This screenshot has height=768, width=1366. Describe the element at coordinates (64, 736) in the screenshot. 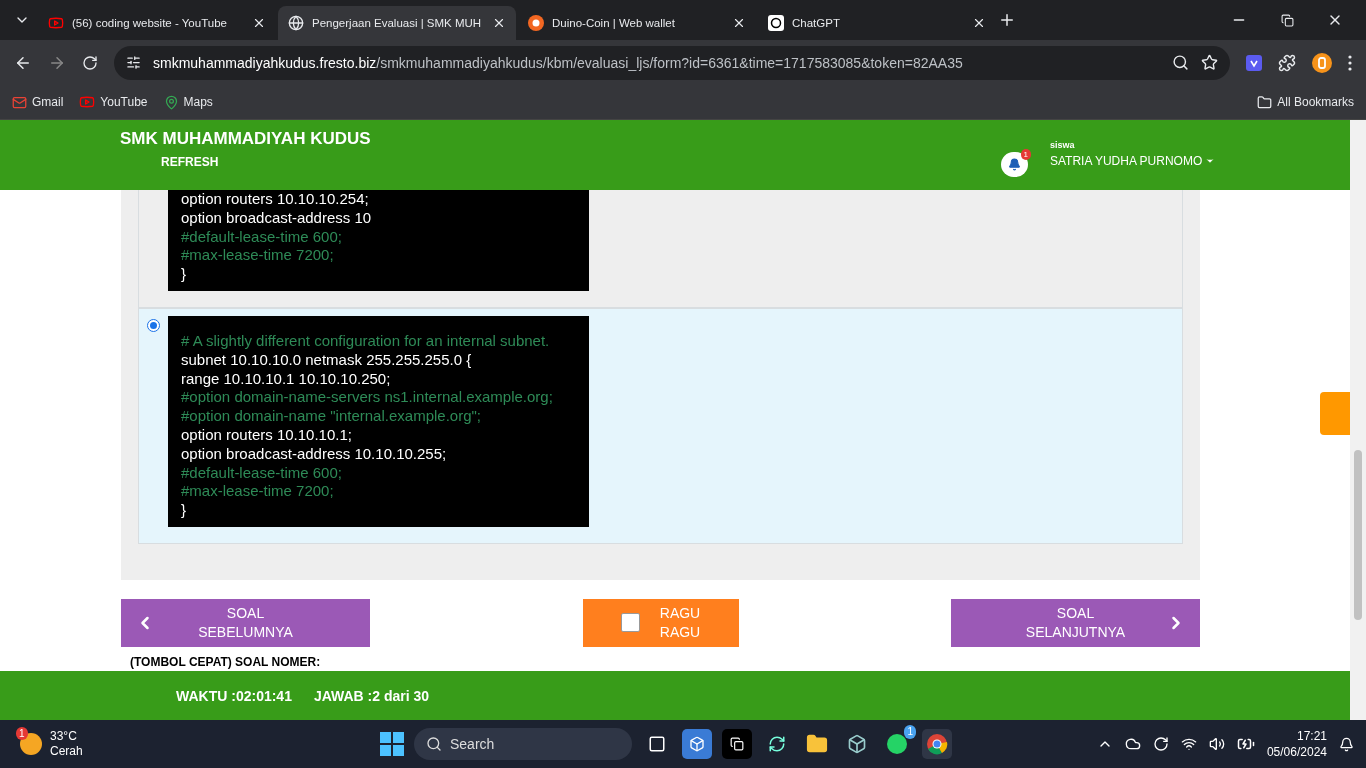

I see `temperature: 33°C` at that location.